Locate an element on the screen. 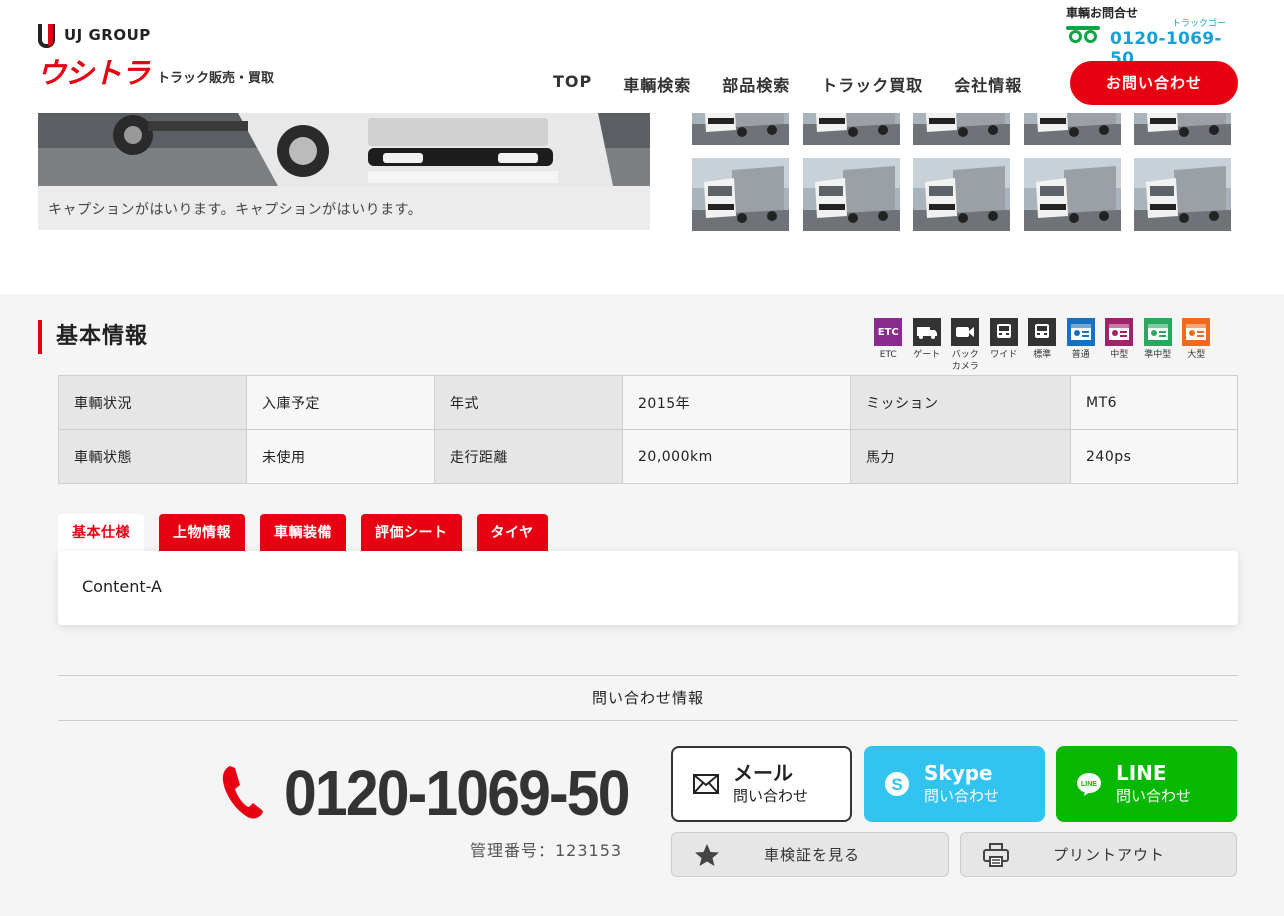 This screenshot has height=916, width=1284. inquiry-phone-number: 0120-1069-50 is located at coordinates (457, 793).